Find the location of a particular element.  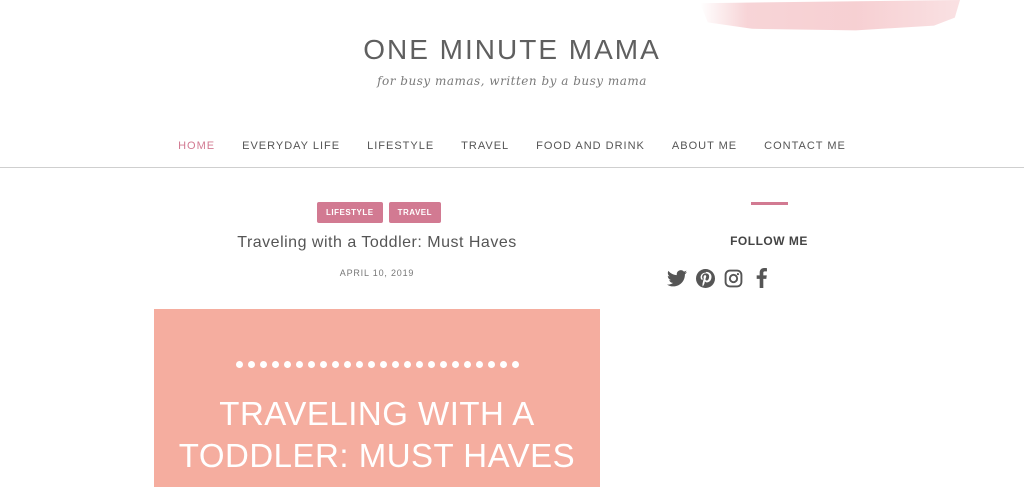

facebook-icon is located at coordinates (761, 278).